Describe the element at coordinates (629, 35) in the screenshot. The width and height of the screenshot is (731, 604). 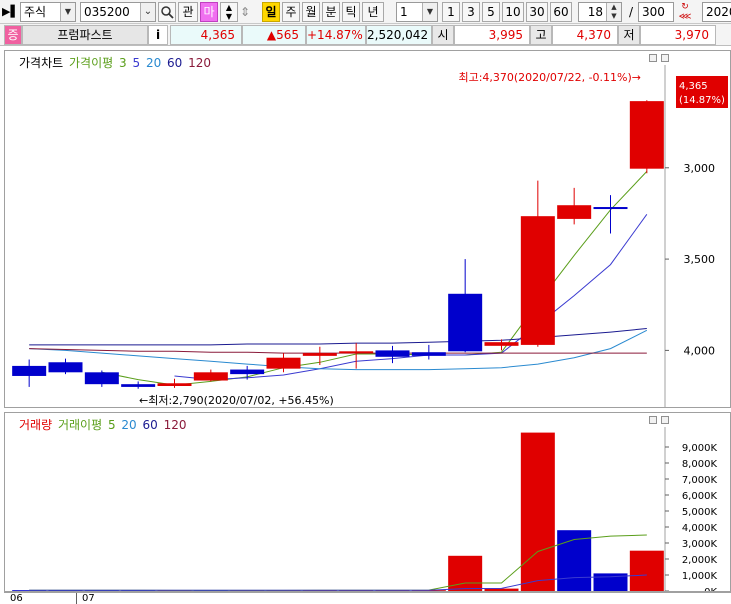
I see `low-label: 저` at that location.